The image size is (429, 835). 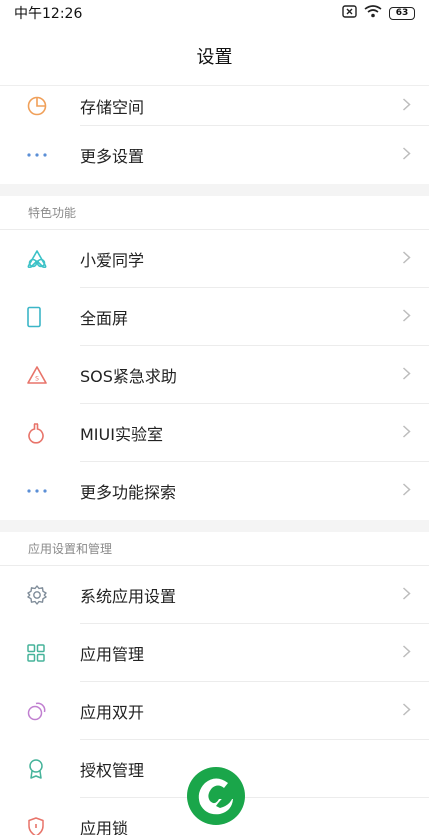 I want to click on settings-item-app-management: 应用管理, so click(x=214, y=653).